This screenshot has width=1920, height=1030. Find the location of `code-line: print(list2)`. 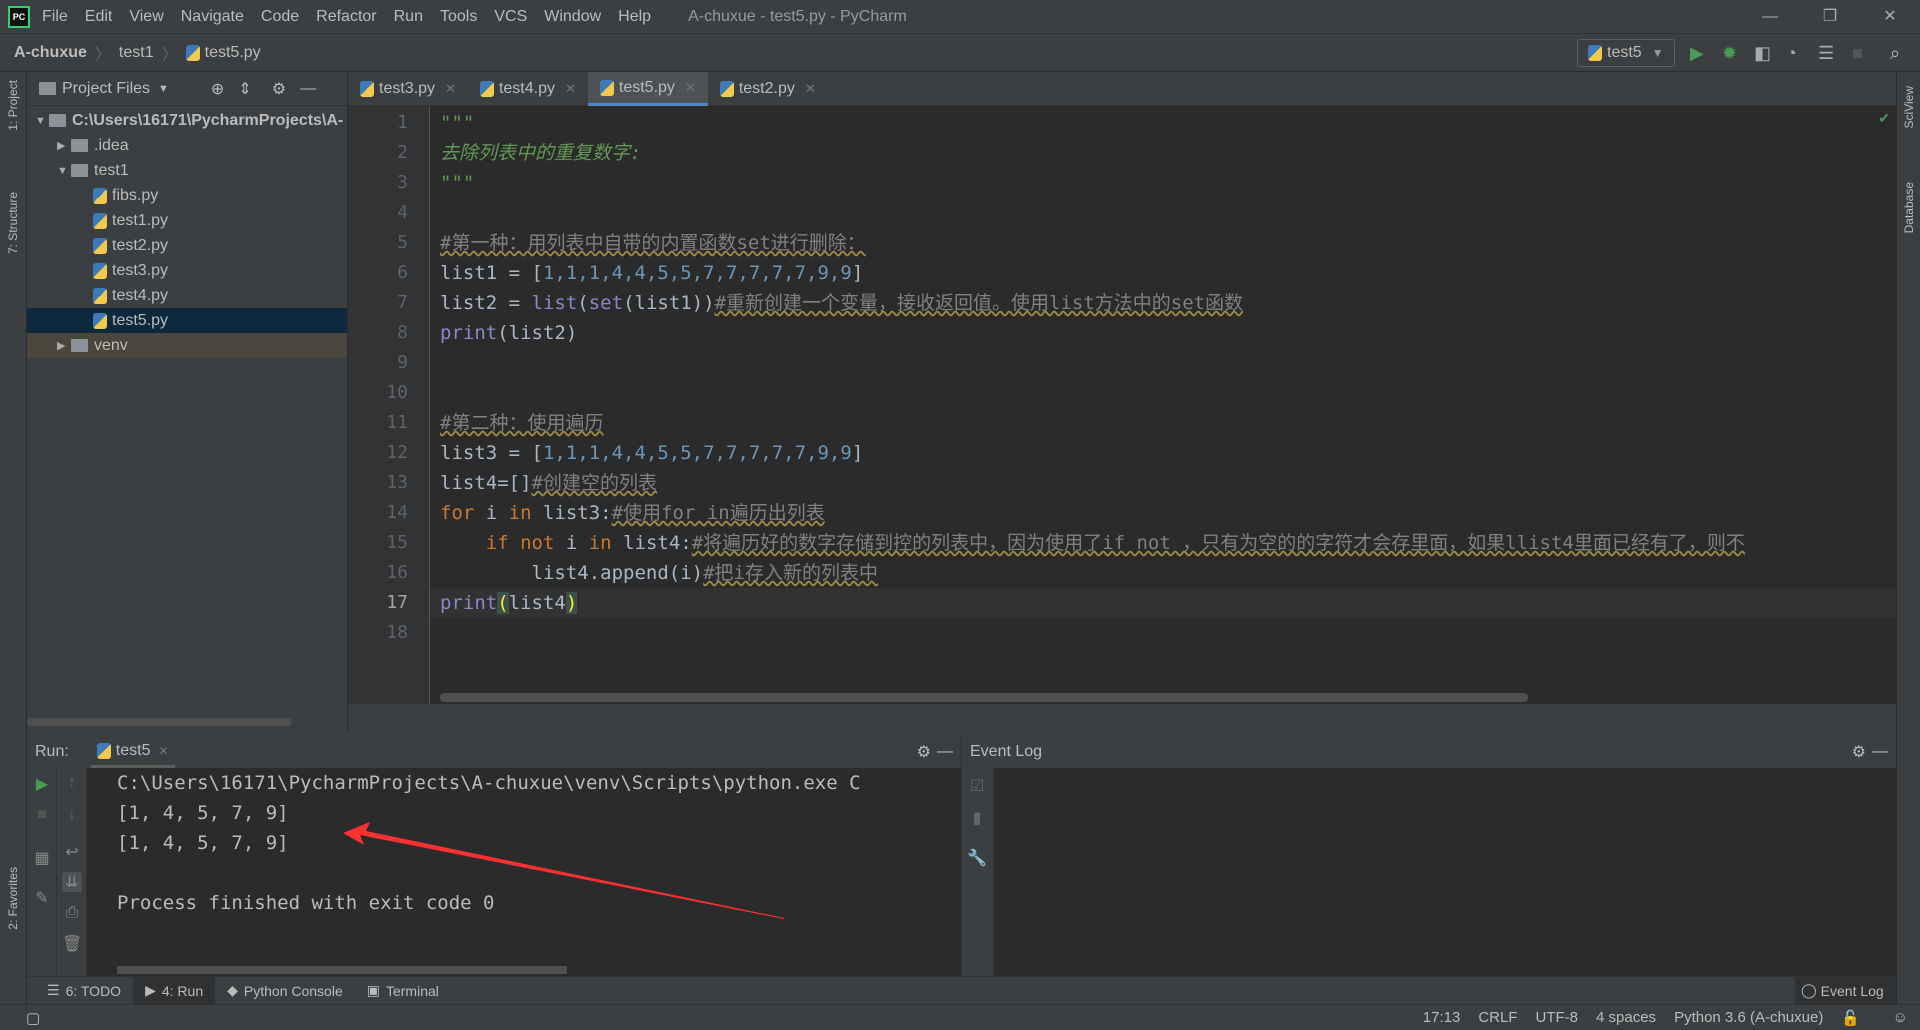

code-line: print(list2) is located at coordinates (508, 333).